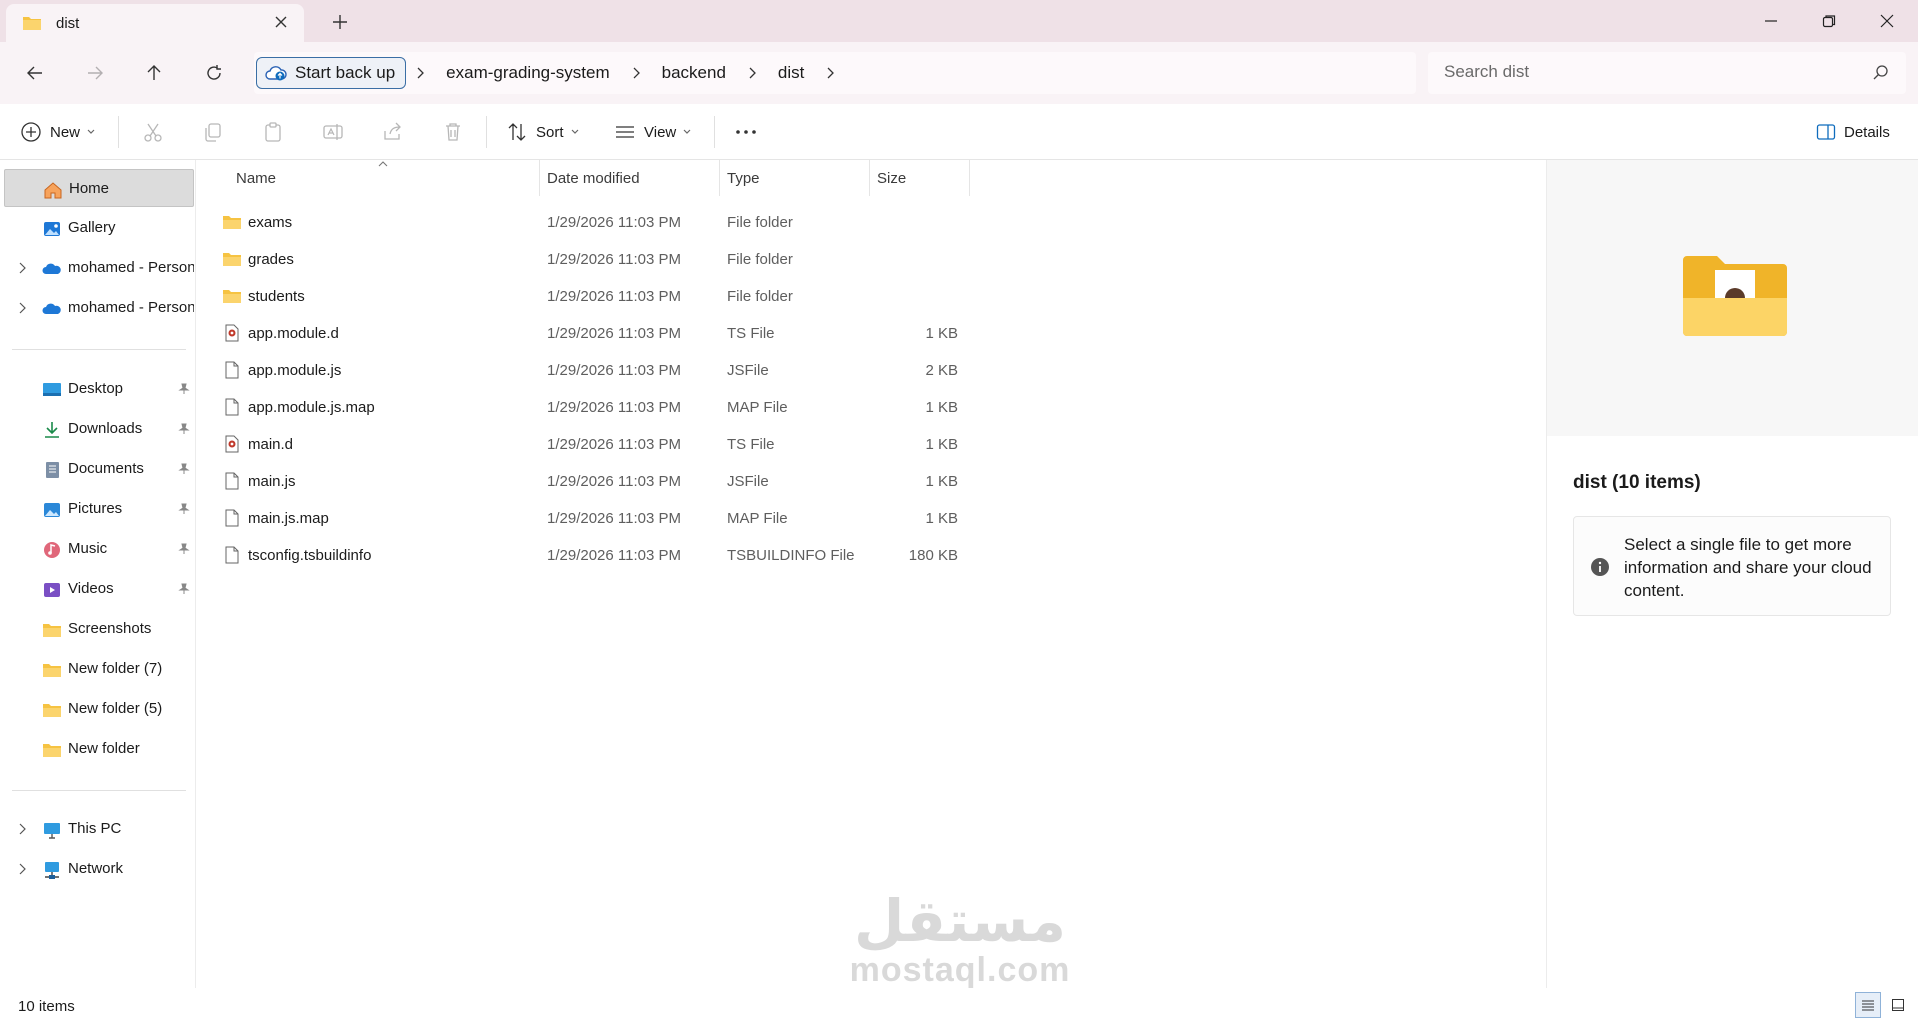 This screenshot has height=1022, width=1918. I want to click on info-icon, so click(1600, 567).